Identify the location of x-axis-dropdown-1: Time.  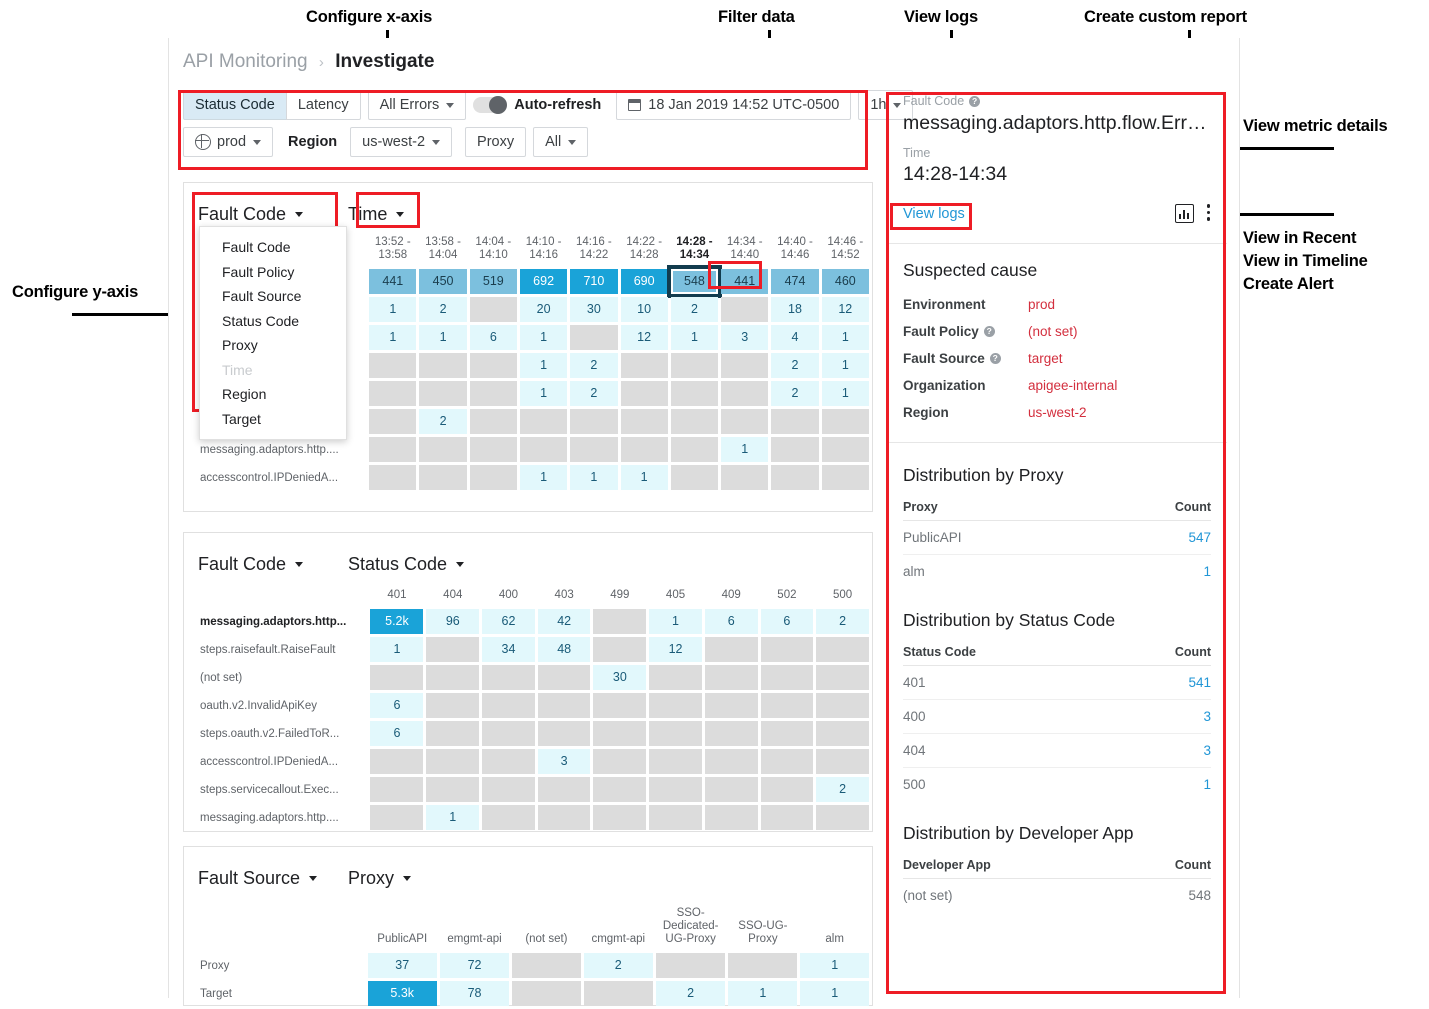
(376, 214).